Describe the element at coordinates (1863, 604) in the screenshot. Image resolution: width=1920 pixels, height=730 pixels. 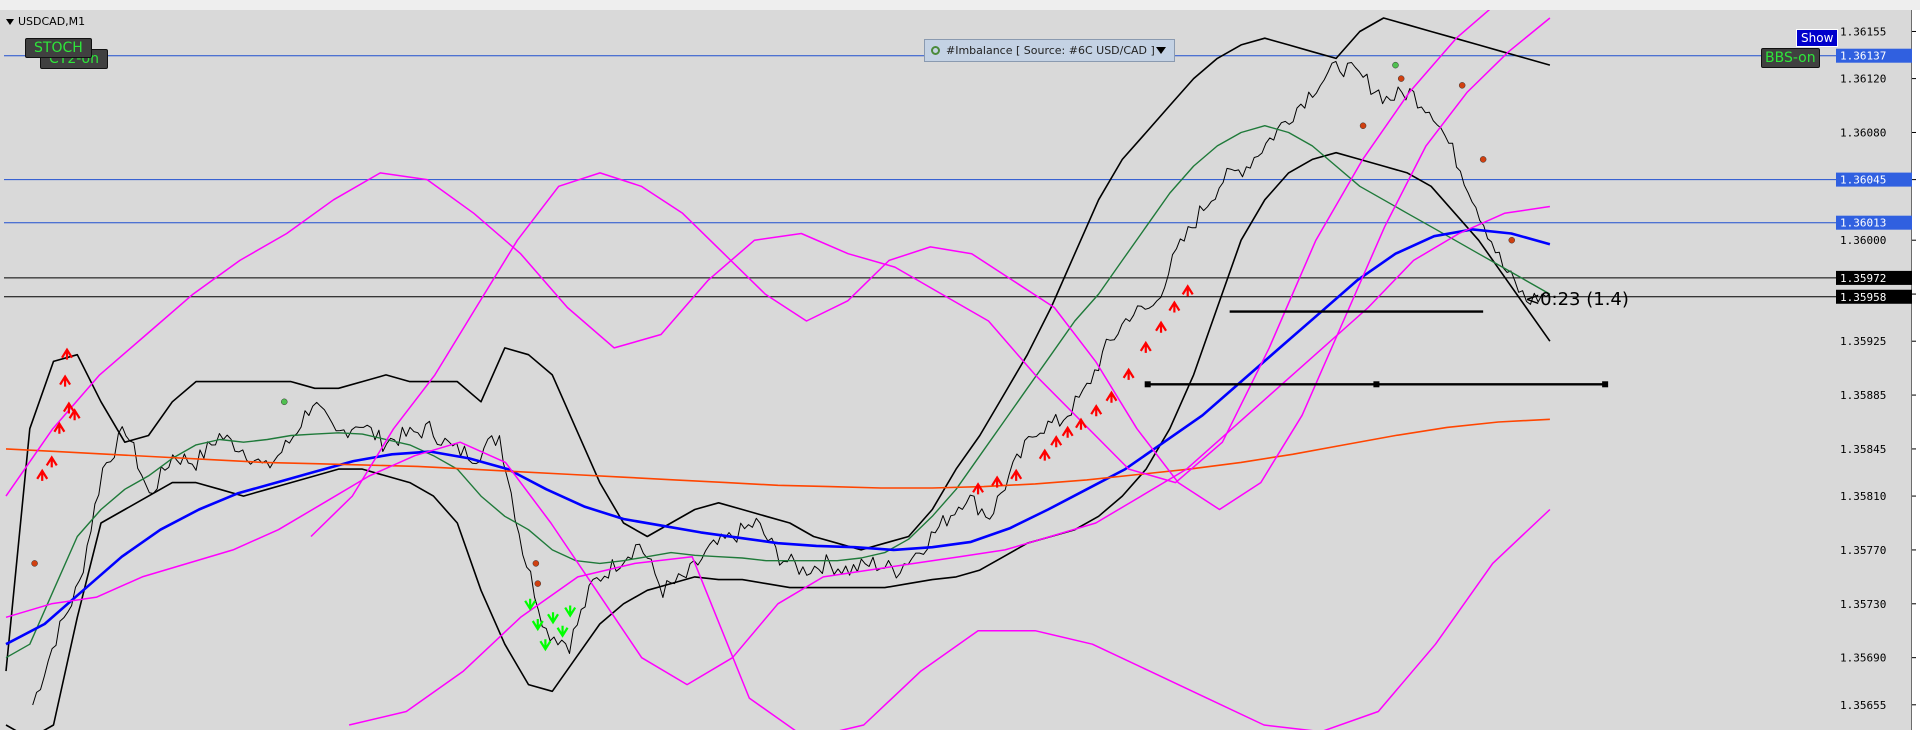
I see `y-tick-label: 1.35730` at that location.